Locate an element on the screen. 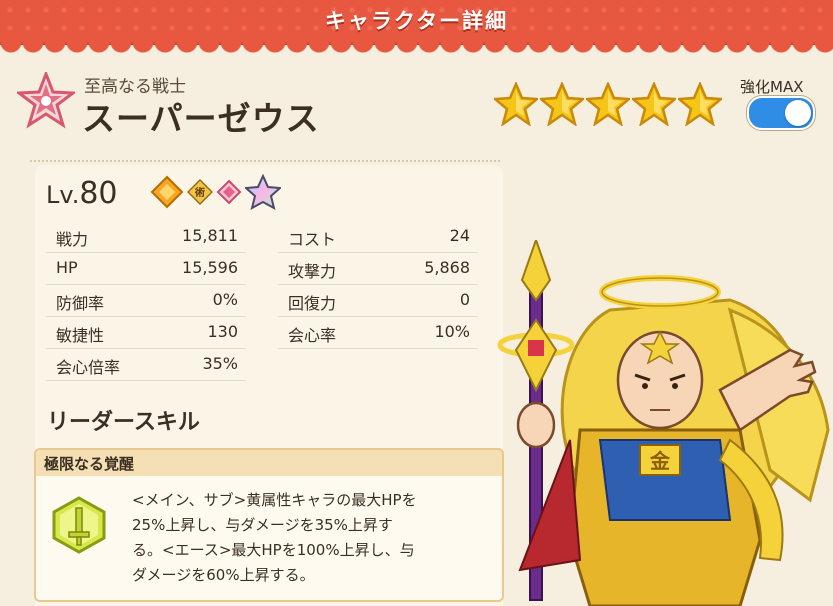 This screenshot has width=833, height=606. header-scallop-edge is located at coordinates (416, 49).